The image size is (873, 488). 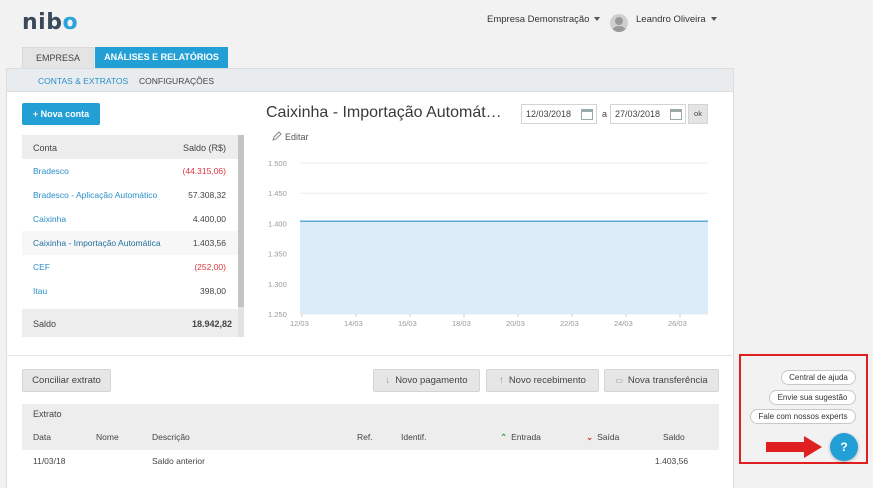 I want to click on column-header-in: ⌃ Entrada, so click(x=520, y=437).